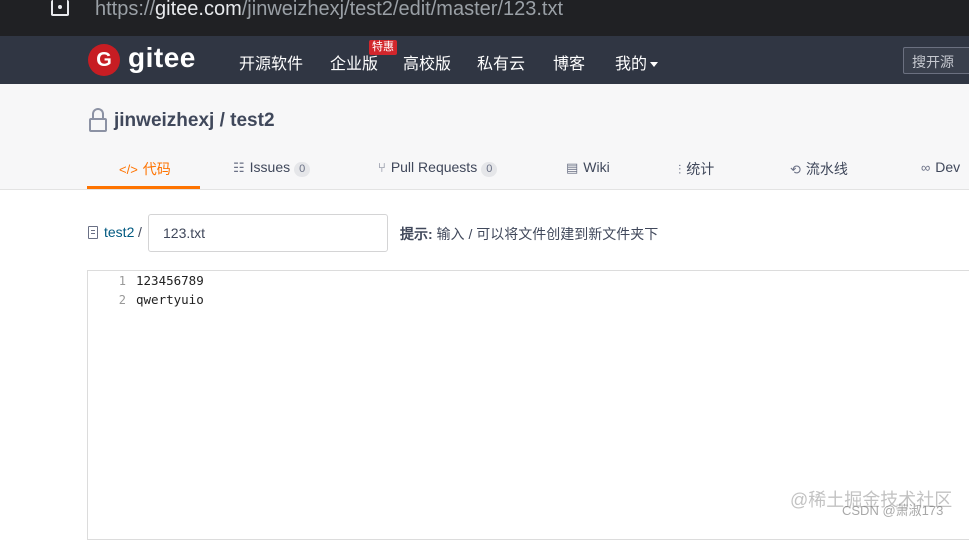 Image resolution: width=969 pixels, height=540 pixels. Describe the element at coordinates (489, 169) in the screenshot. I see `pr-count-badge: 0` at that location.